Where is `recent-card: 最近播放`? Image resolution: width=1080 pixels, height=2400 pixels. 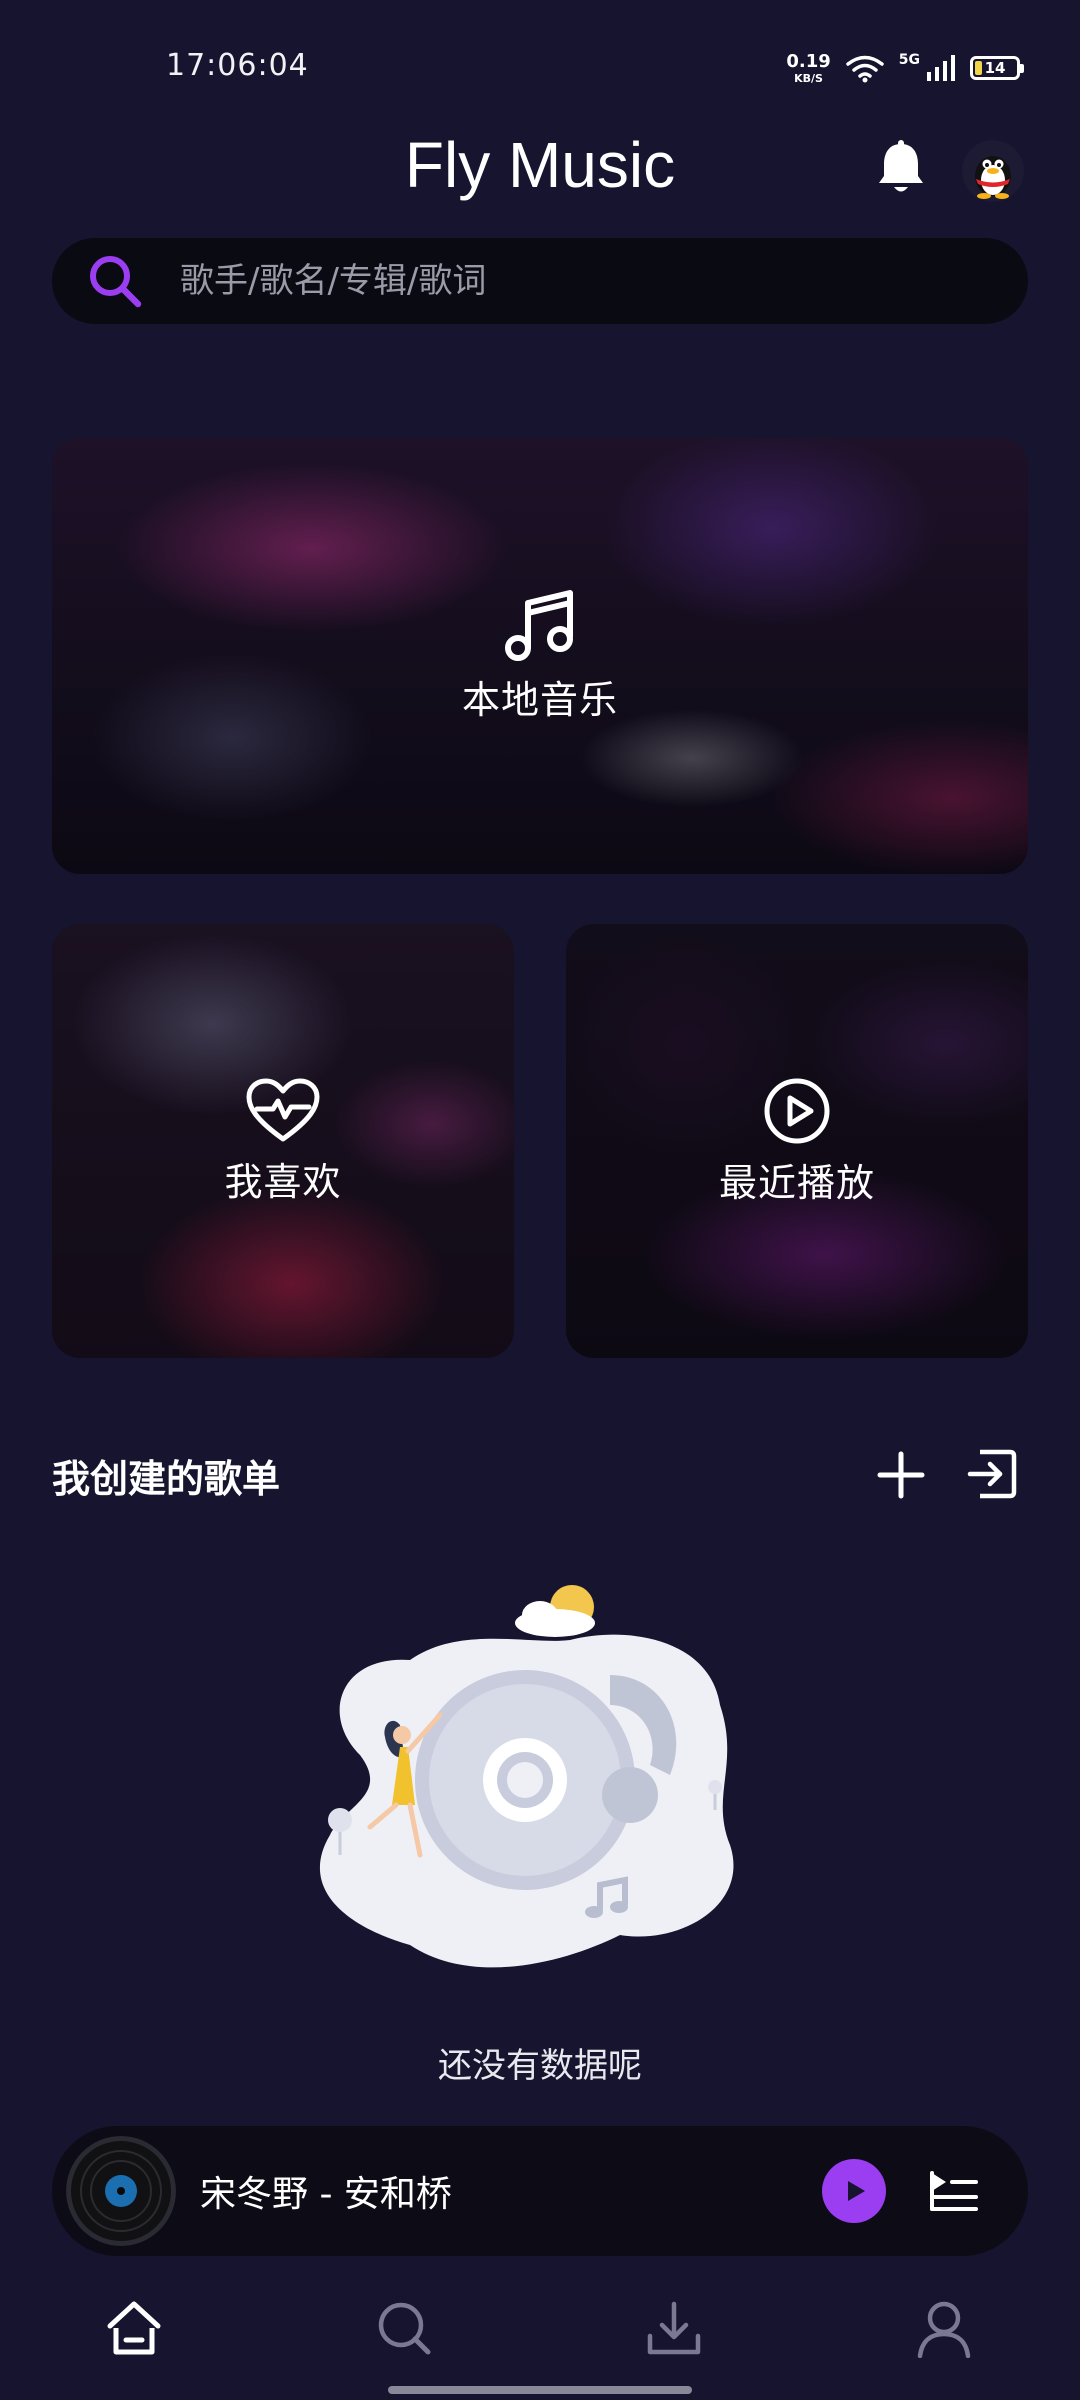
recent-card: 最近播放 is located at coordinates (797, 1141).